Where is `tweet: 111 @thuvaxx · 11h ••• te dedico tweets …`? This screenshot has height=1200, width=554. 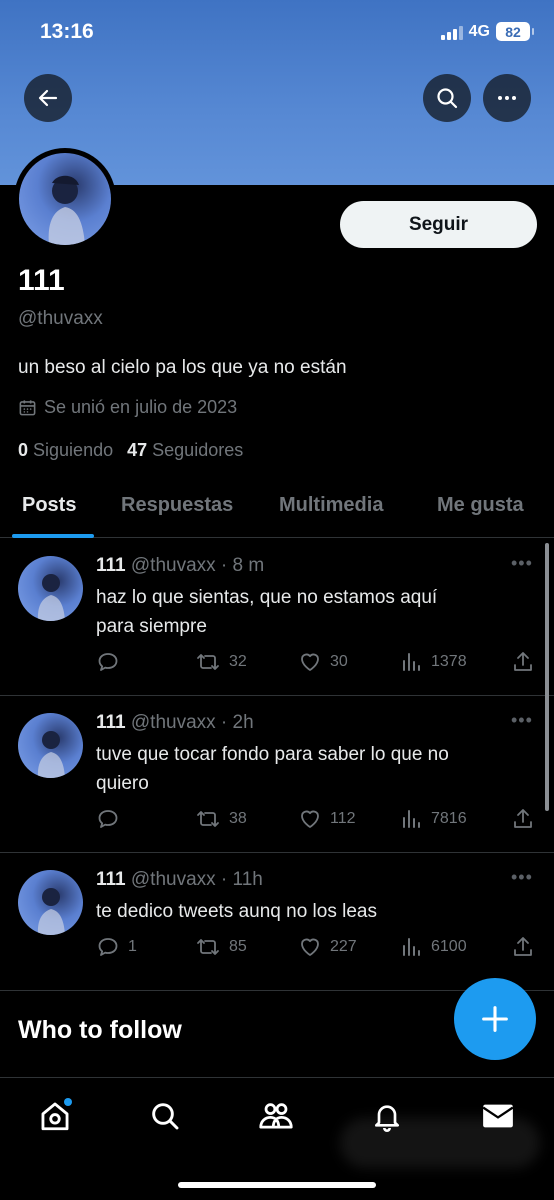 tweet: 111 @thuvaxx · 11h ••• te dedico tweets … is located at coordinates (277, 922).